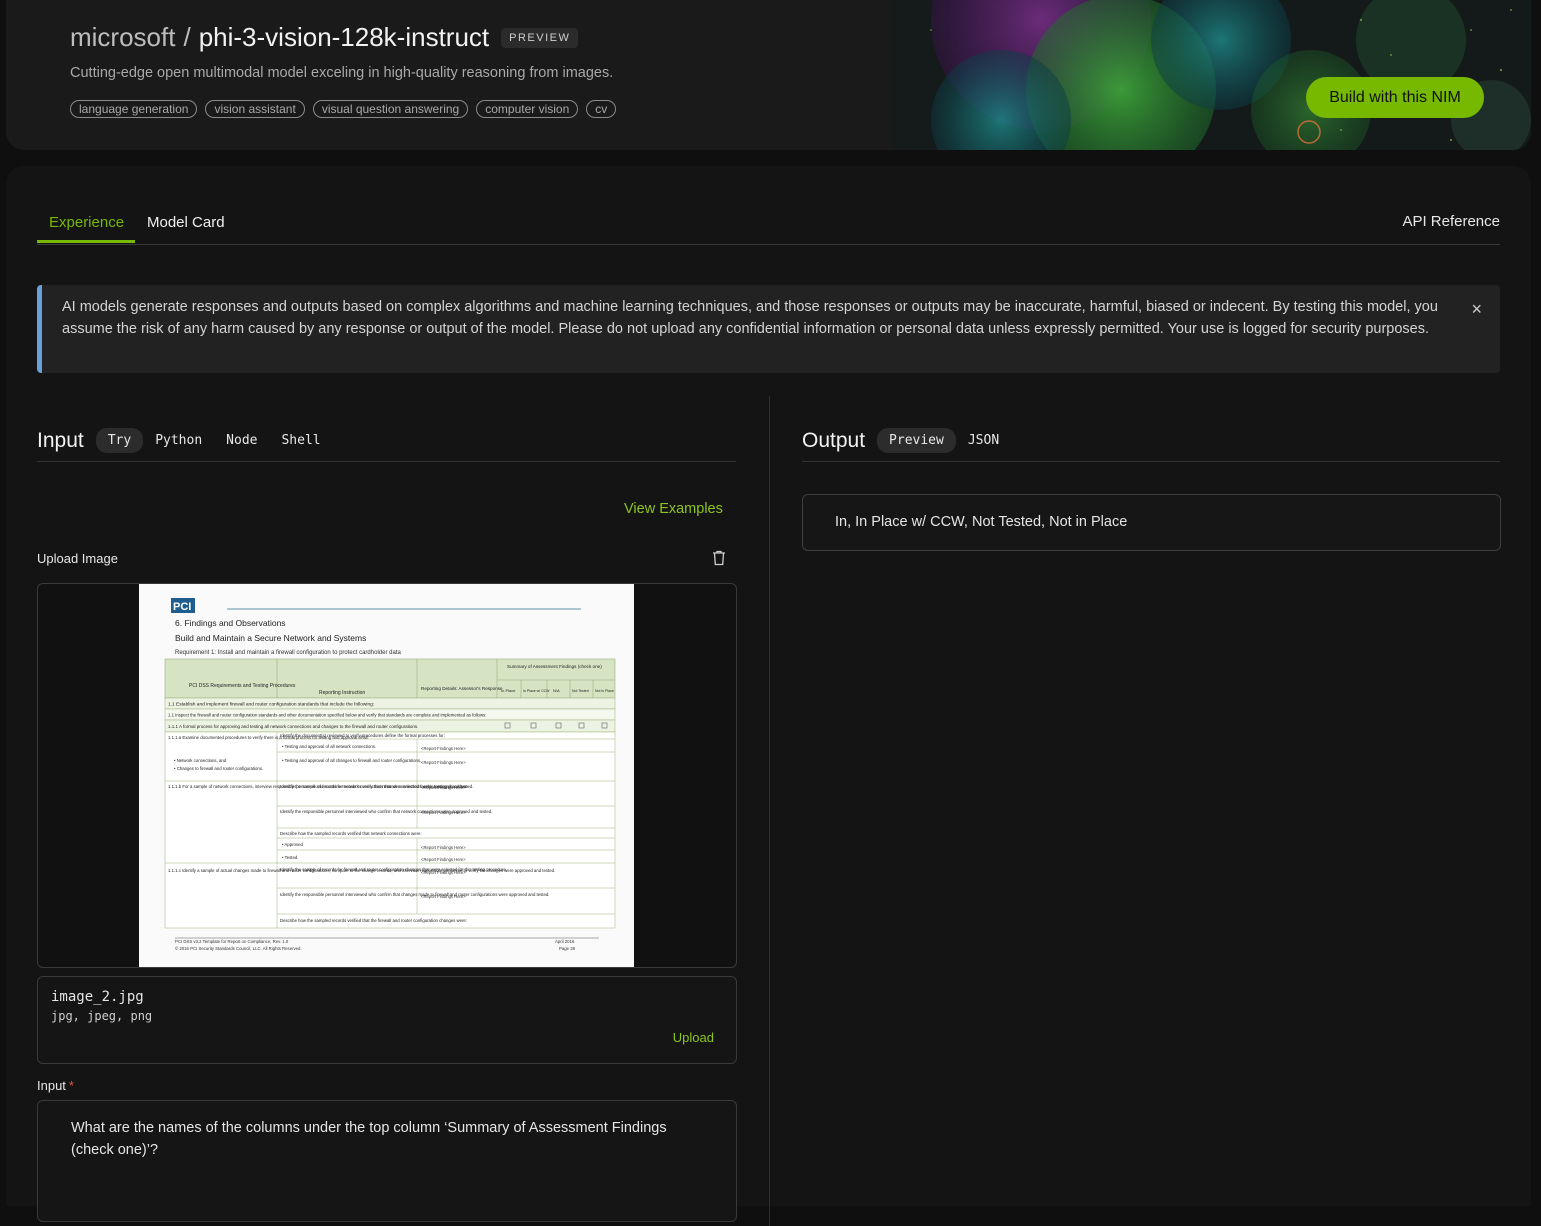  I want to click on input-header-rule, so click(386, 461).